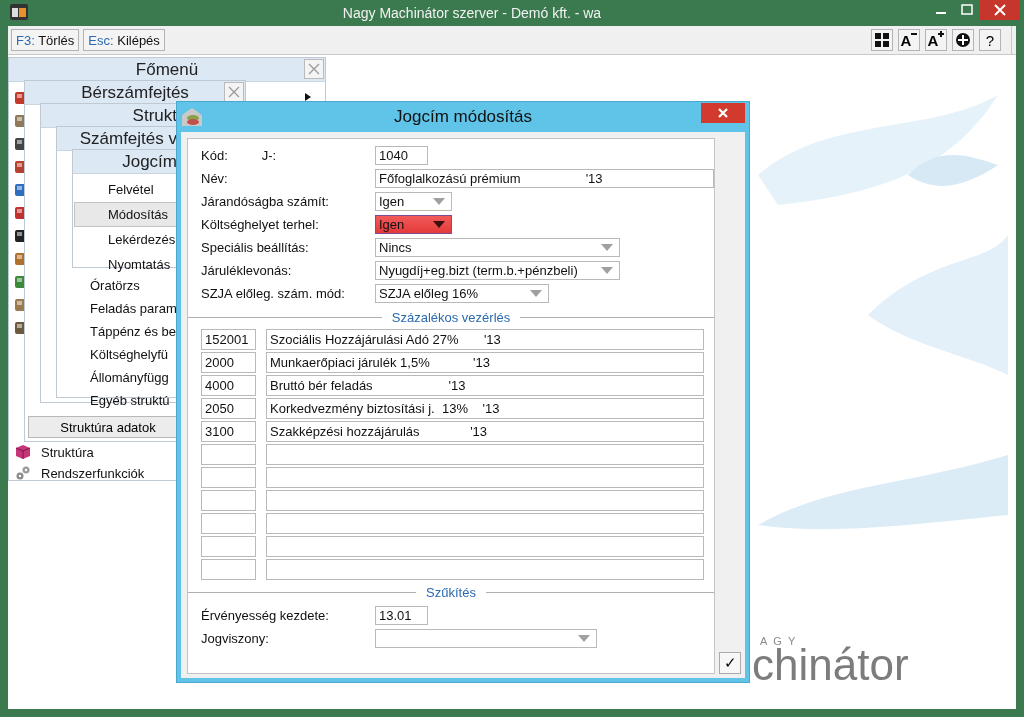 This screenshot has width=1024, height=717. I want to click on name-field: Szociális Hozzájárulási Adó 27% '13, so click(485, 339).